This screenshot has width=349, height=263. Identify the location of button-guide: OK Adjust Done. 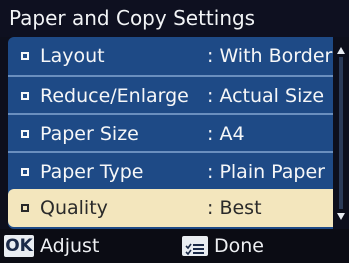
(174, 246).